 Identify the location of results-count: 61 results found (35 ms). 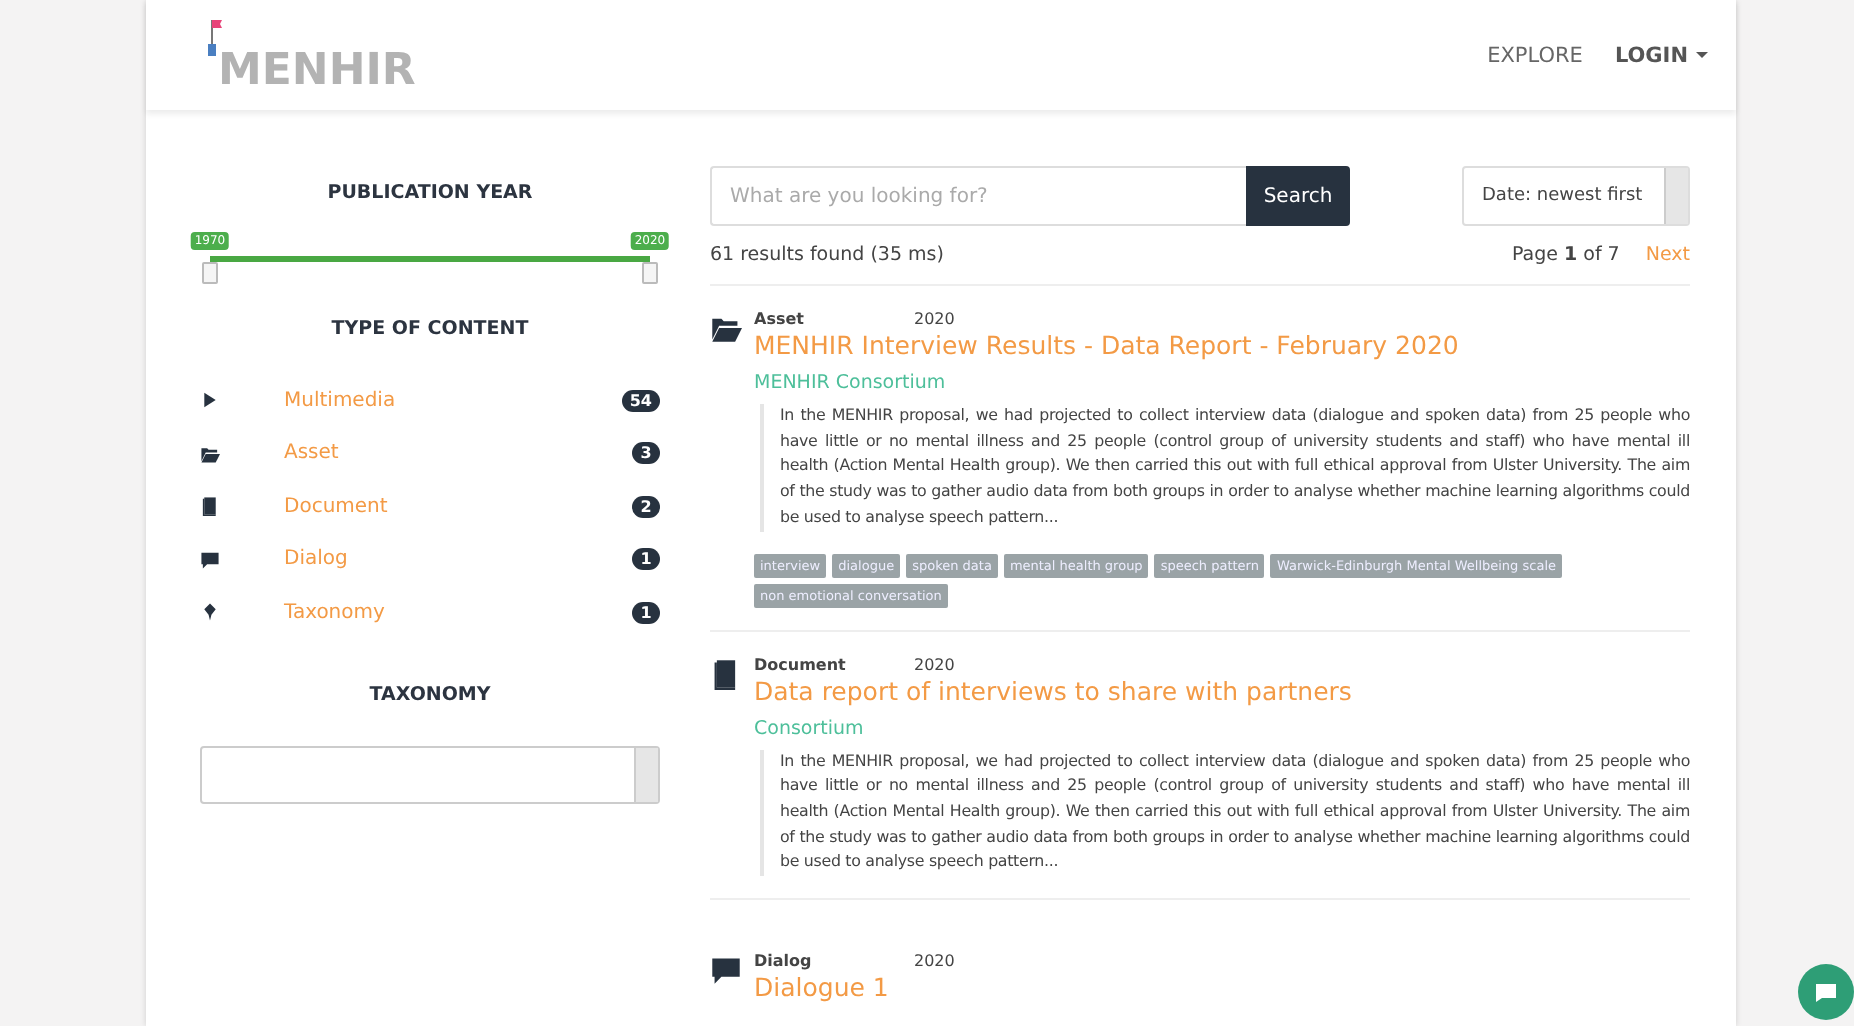
(827, 255).